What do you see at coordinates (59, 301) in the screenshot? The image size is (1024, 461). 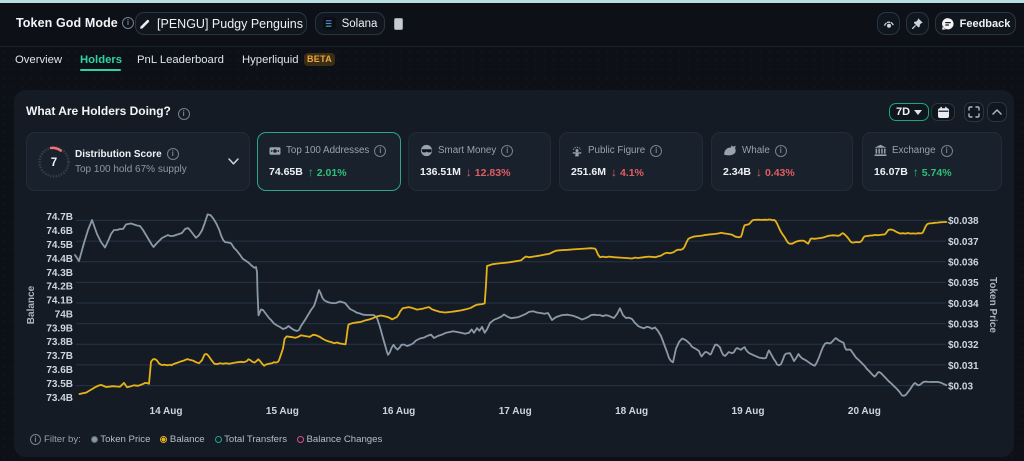 I see `svg-text: 74.1B` at bounding box center [59, 301].